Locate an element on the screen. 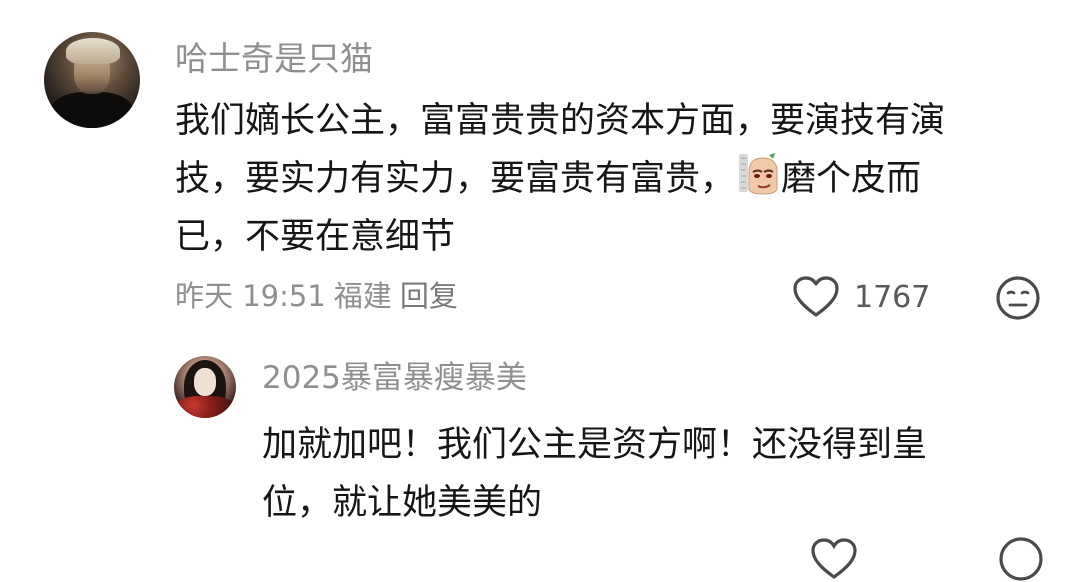  avatar-hair is located at coordinates (93, 51).